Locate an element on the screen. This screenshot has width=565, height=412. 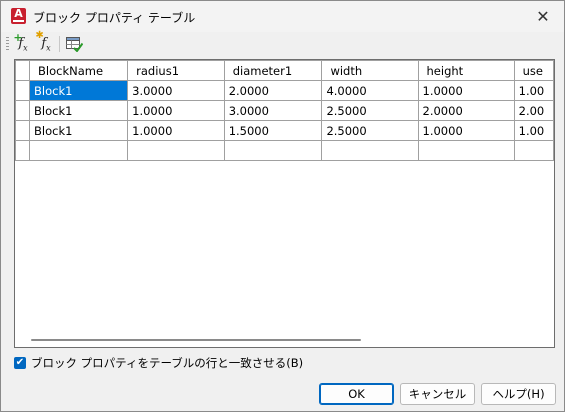
table-row-new is located at coordinates (284, 150).